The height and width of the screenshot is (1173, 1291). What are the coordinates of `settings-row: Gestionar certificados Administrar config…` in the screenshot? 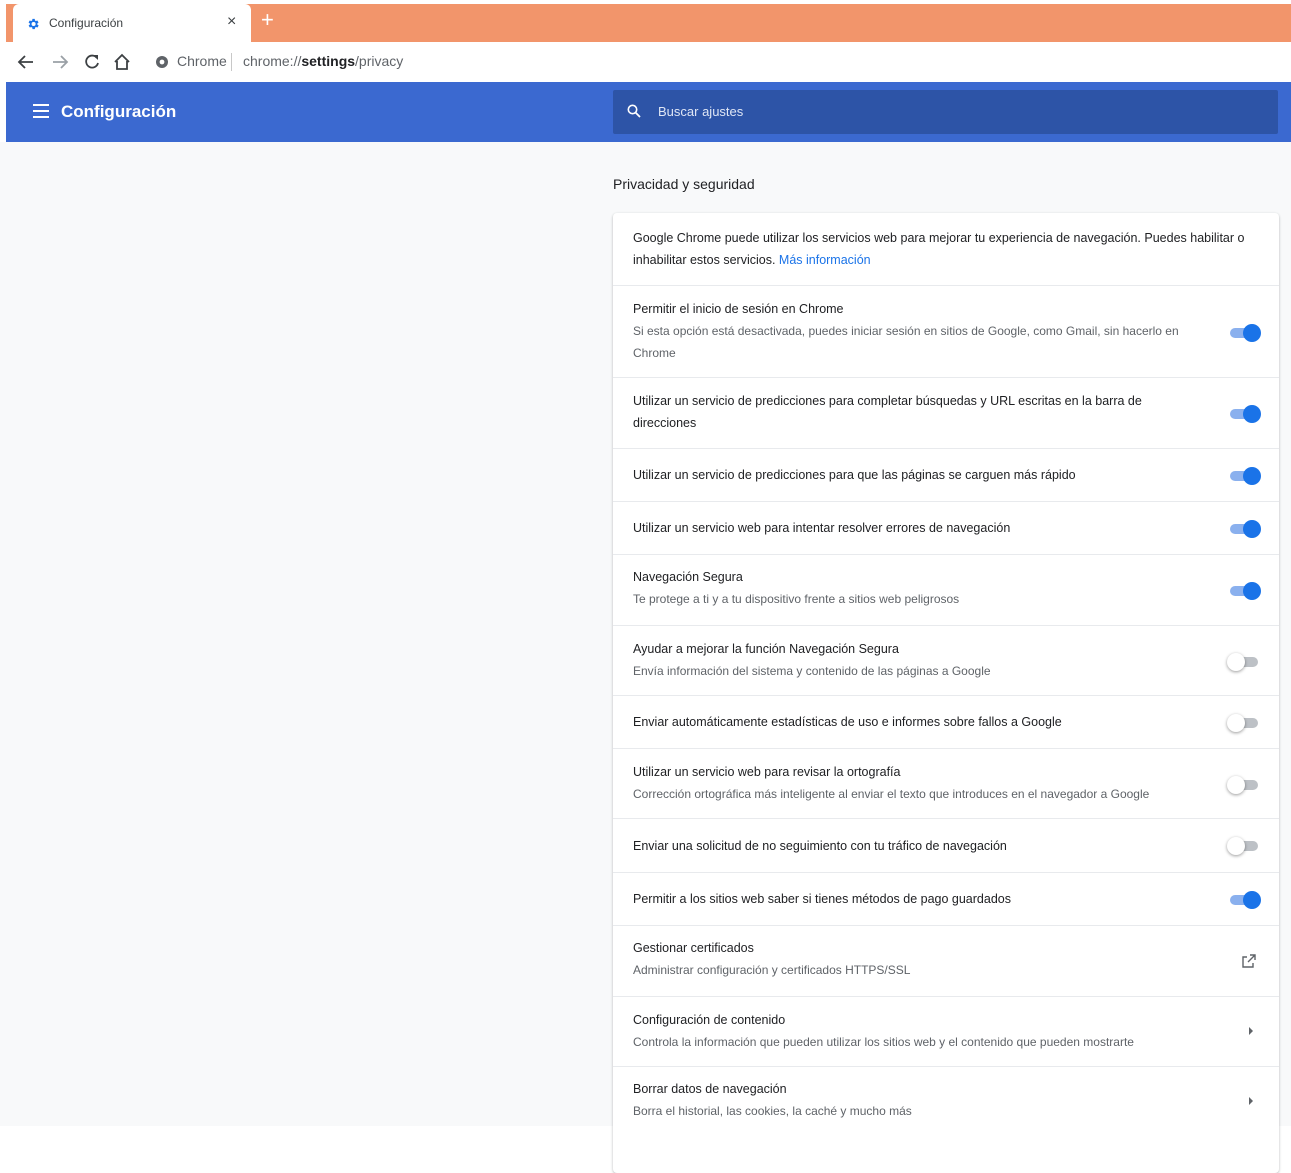 It's located at (946, 961).